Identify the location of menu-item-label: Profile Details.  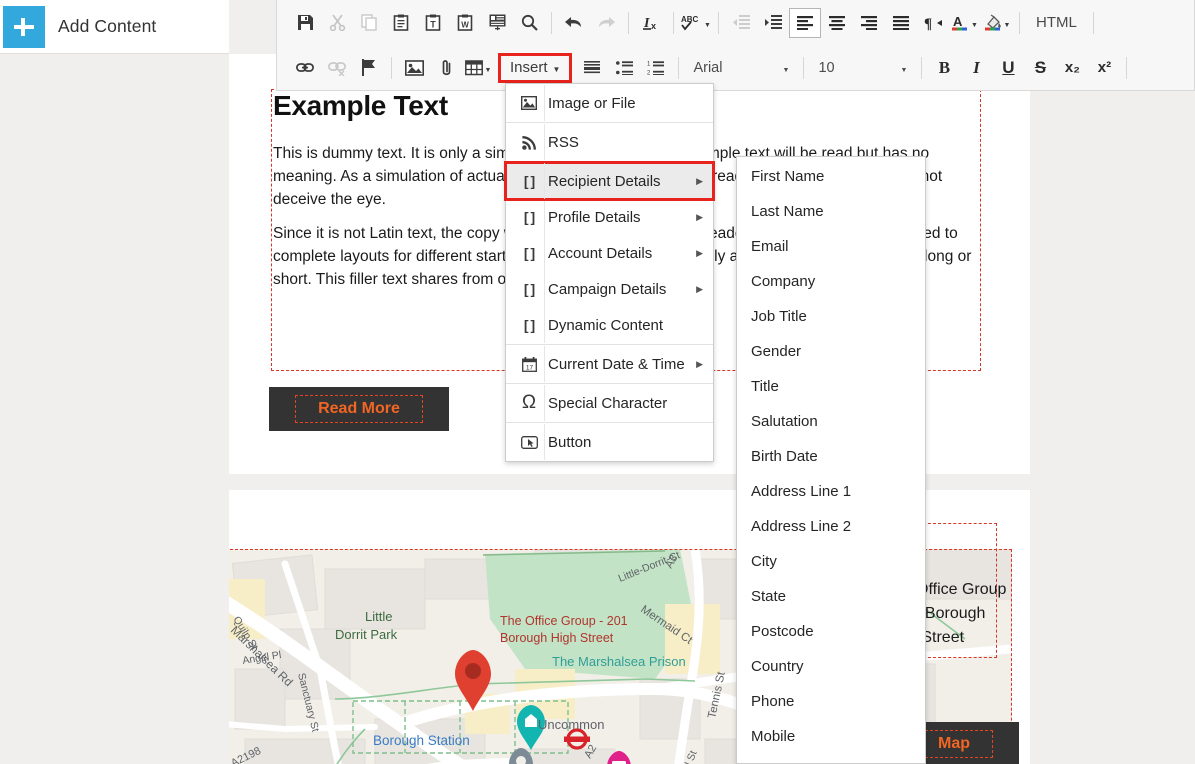
(594, 217).